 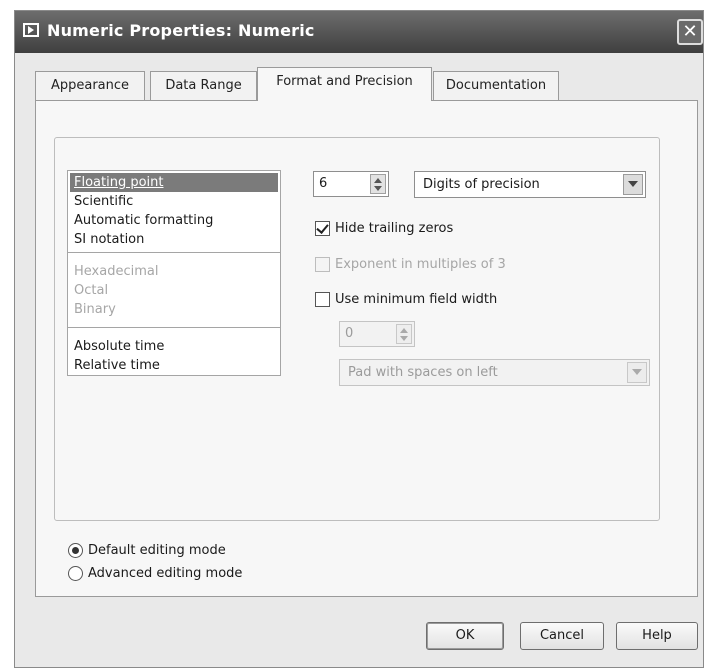 What do you see at coordinates (465, 636) in the screenshot?
I see `ok-button: OK` at bounding box center [465, 636].